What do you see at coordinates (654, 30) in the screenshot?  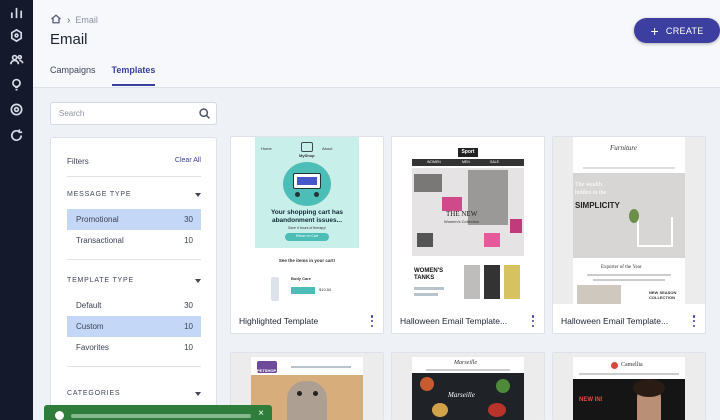 I see `plus-icon: +` at bounding box center [654, 30].